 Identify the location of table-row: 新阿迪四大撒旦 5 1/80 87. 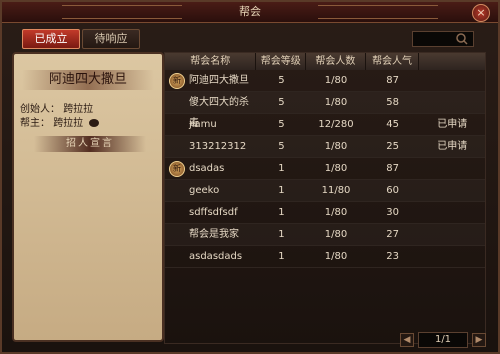
(325, 81).